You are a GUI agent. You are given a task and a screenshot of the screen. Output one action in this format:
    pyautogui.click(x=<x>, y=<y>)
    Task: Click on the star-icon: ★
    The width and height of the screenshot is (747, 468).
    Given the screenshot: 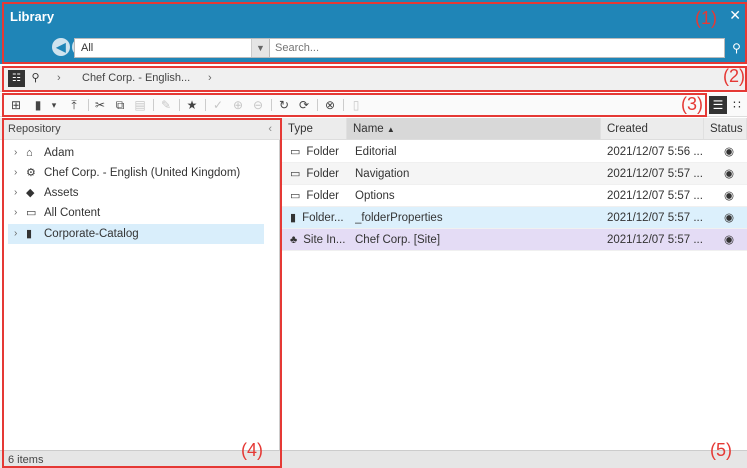 What is the action you would take?
    pyautogui.click(x=192, y=105)
    